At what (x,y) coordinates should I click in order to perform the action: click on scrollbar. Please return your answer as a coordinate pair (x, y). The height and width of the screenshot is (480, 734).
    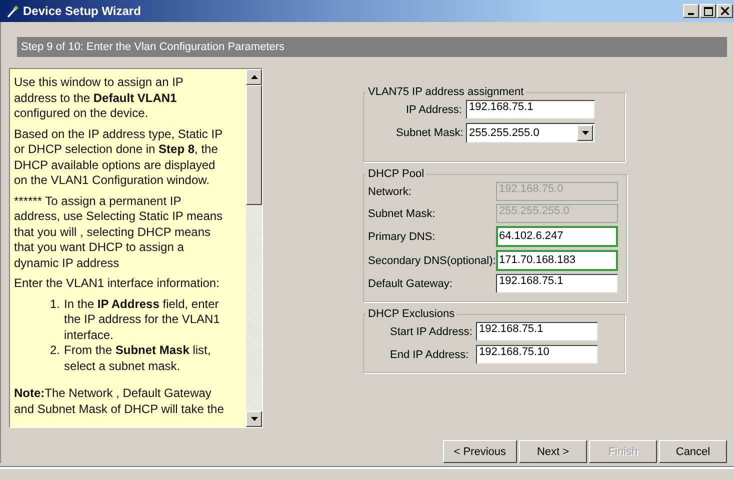
    Looking at the image, I should click on (254, 248).